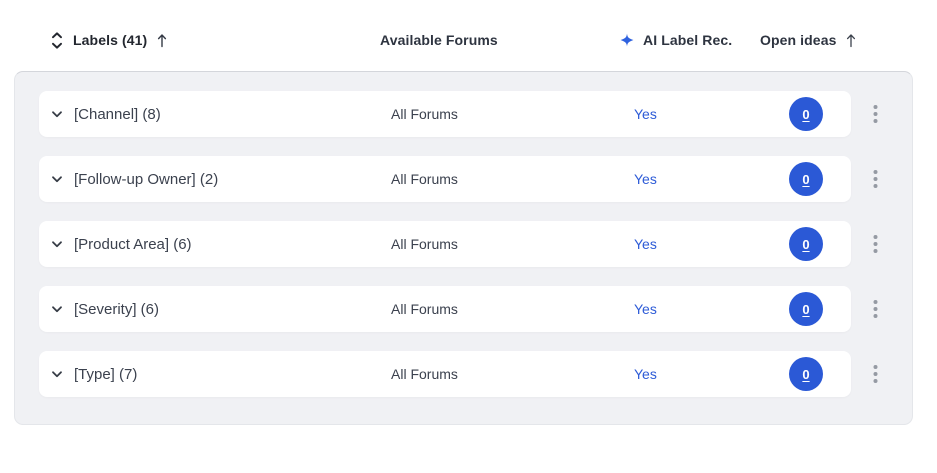 The width and height of the screenshot is (937, 473). I want to click on label-row: [Channel] (8) All Forums Yes 0, so click(445, 114).